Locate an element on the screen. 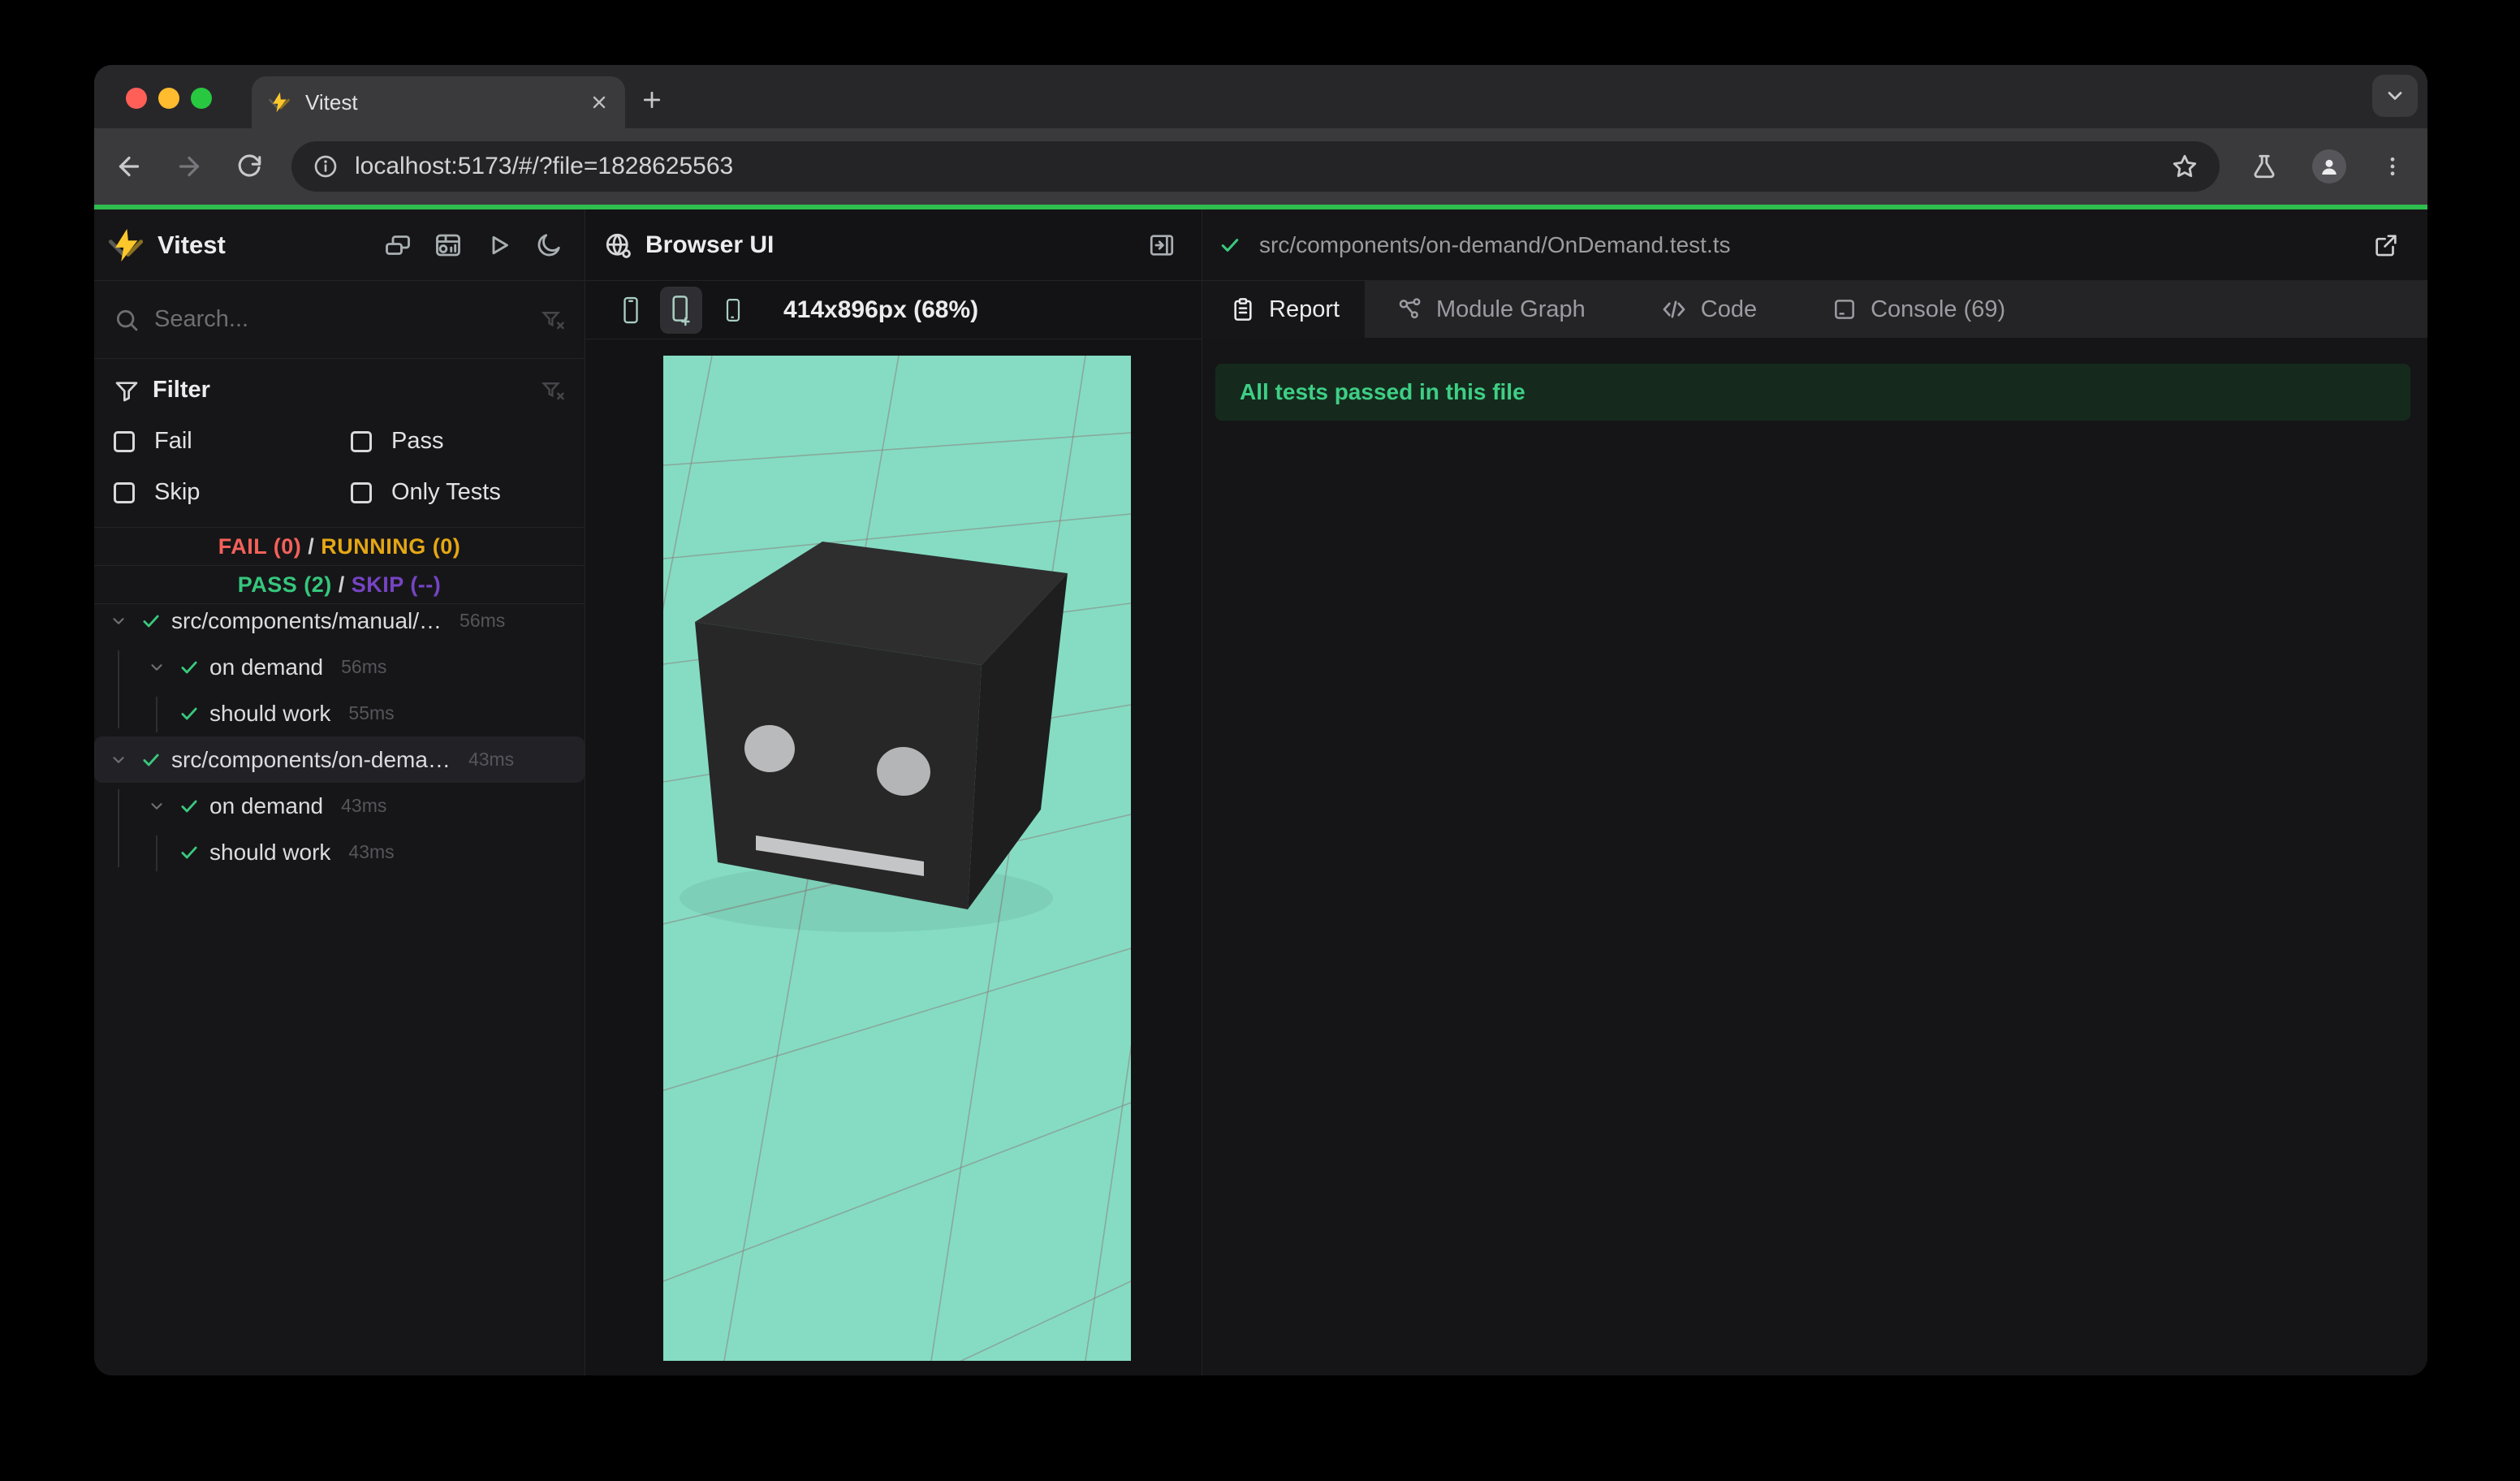 The image size is (2520, 1481). clipboard-icon is located at coordinates (1243, 309).